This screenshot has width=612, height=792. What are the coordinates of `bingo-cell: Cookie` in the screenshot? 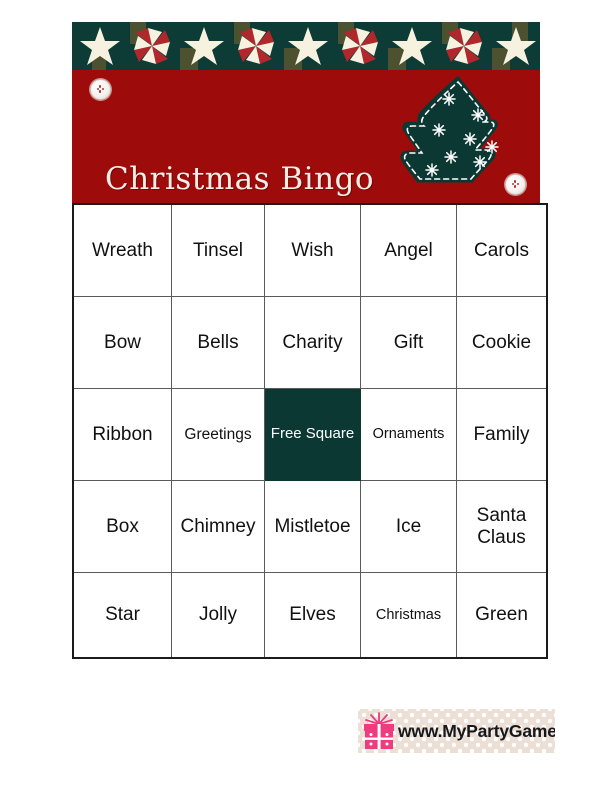 It's located at (502, 342).